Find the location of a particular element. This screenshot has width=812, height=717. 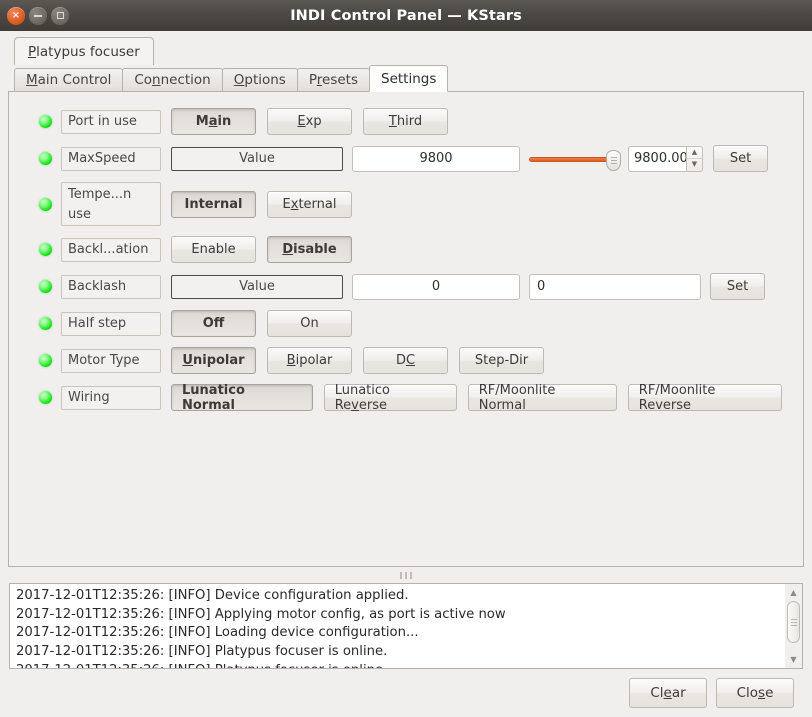

window-titlebar: × INDI Control Panel — KStars is located at coordinates (406, 15).